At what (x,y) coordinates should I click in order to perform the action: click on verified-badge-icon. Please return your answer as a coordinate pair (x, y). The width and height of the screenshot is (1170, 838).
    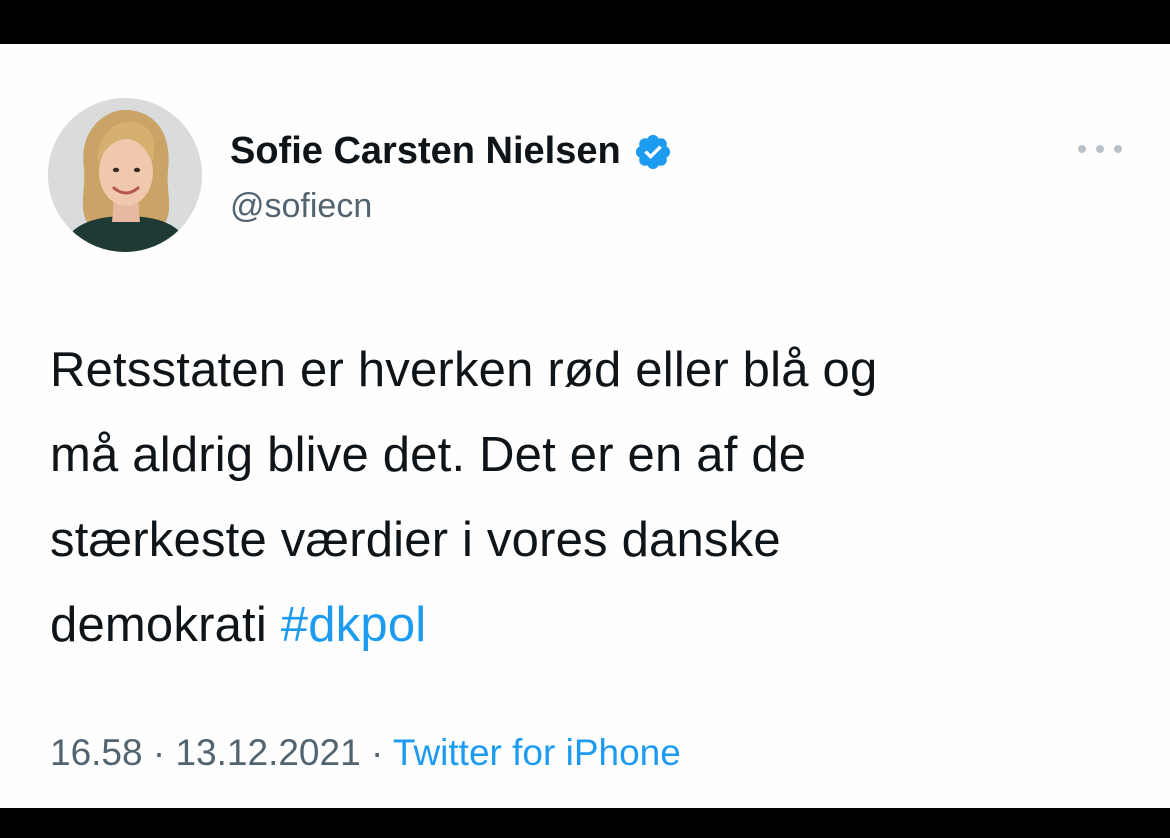
    Looking at the image, I should click on (653, 152).